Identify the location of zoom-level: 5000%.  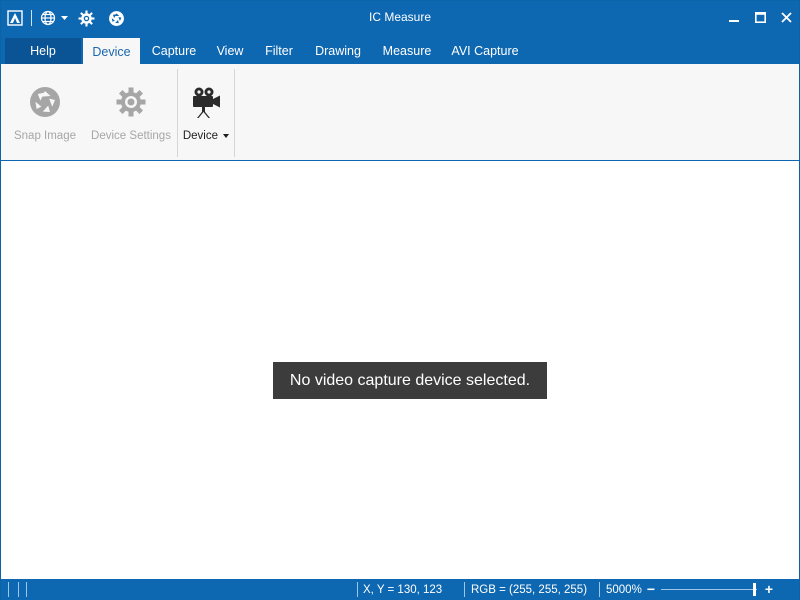
(624, 589).